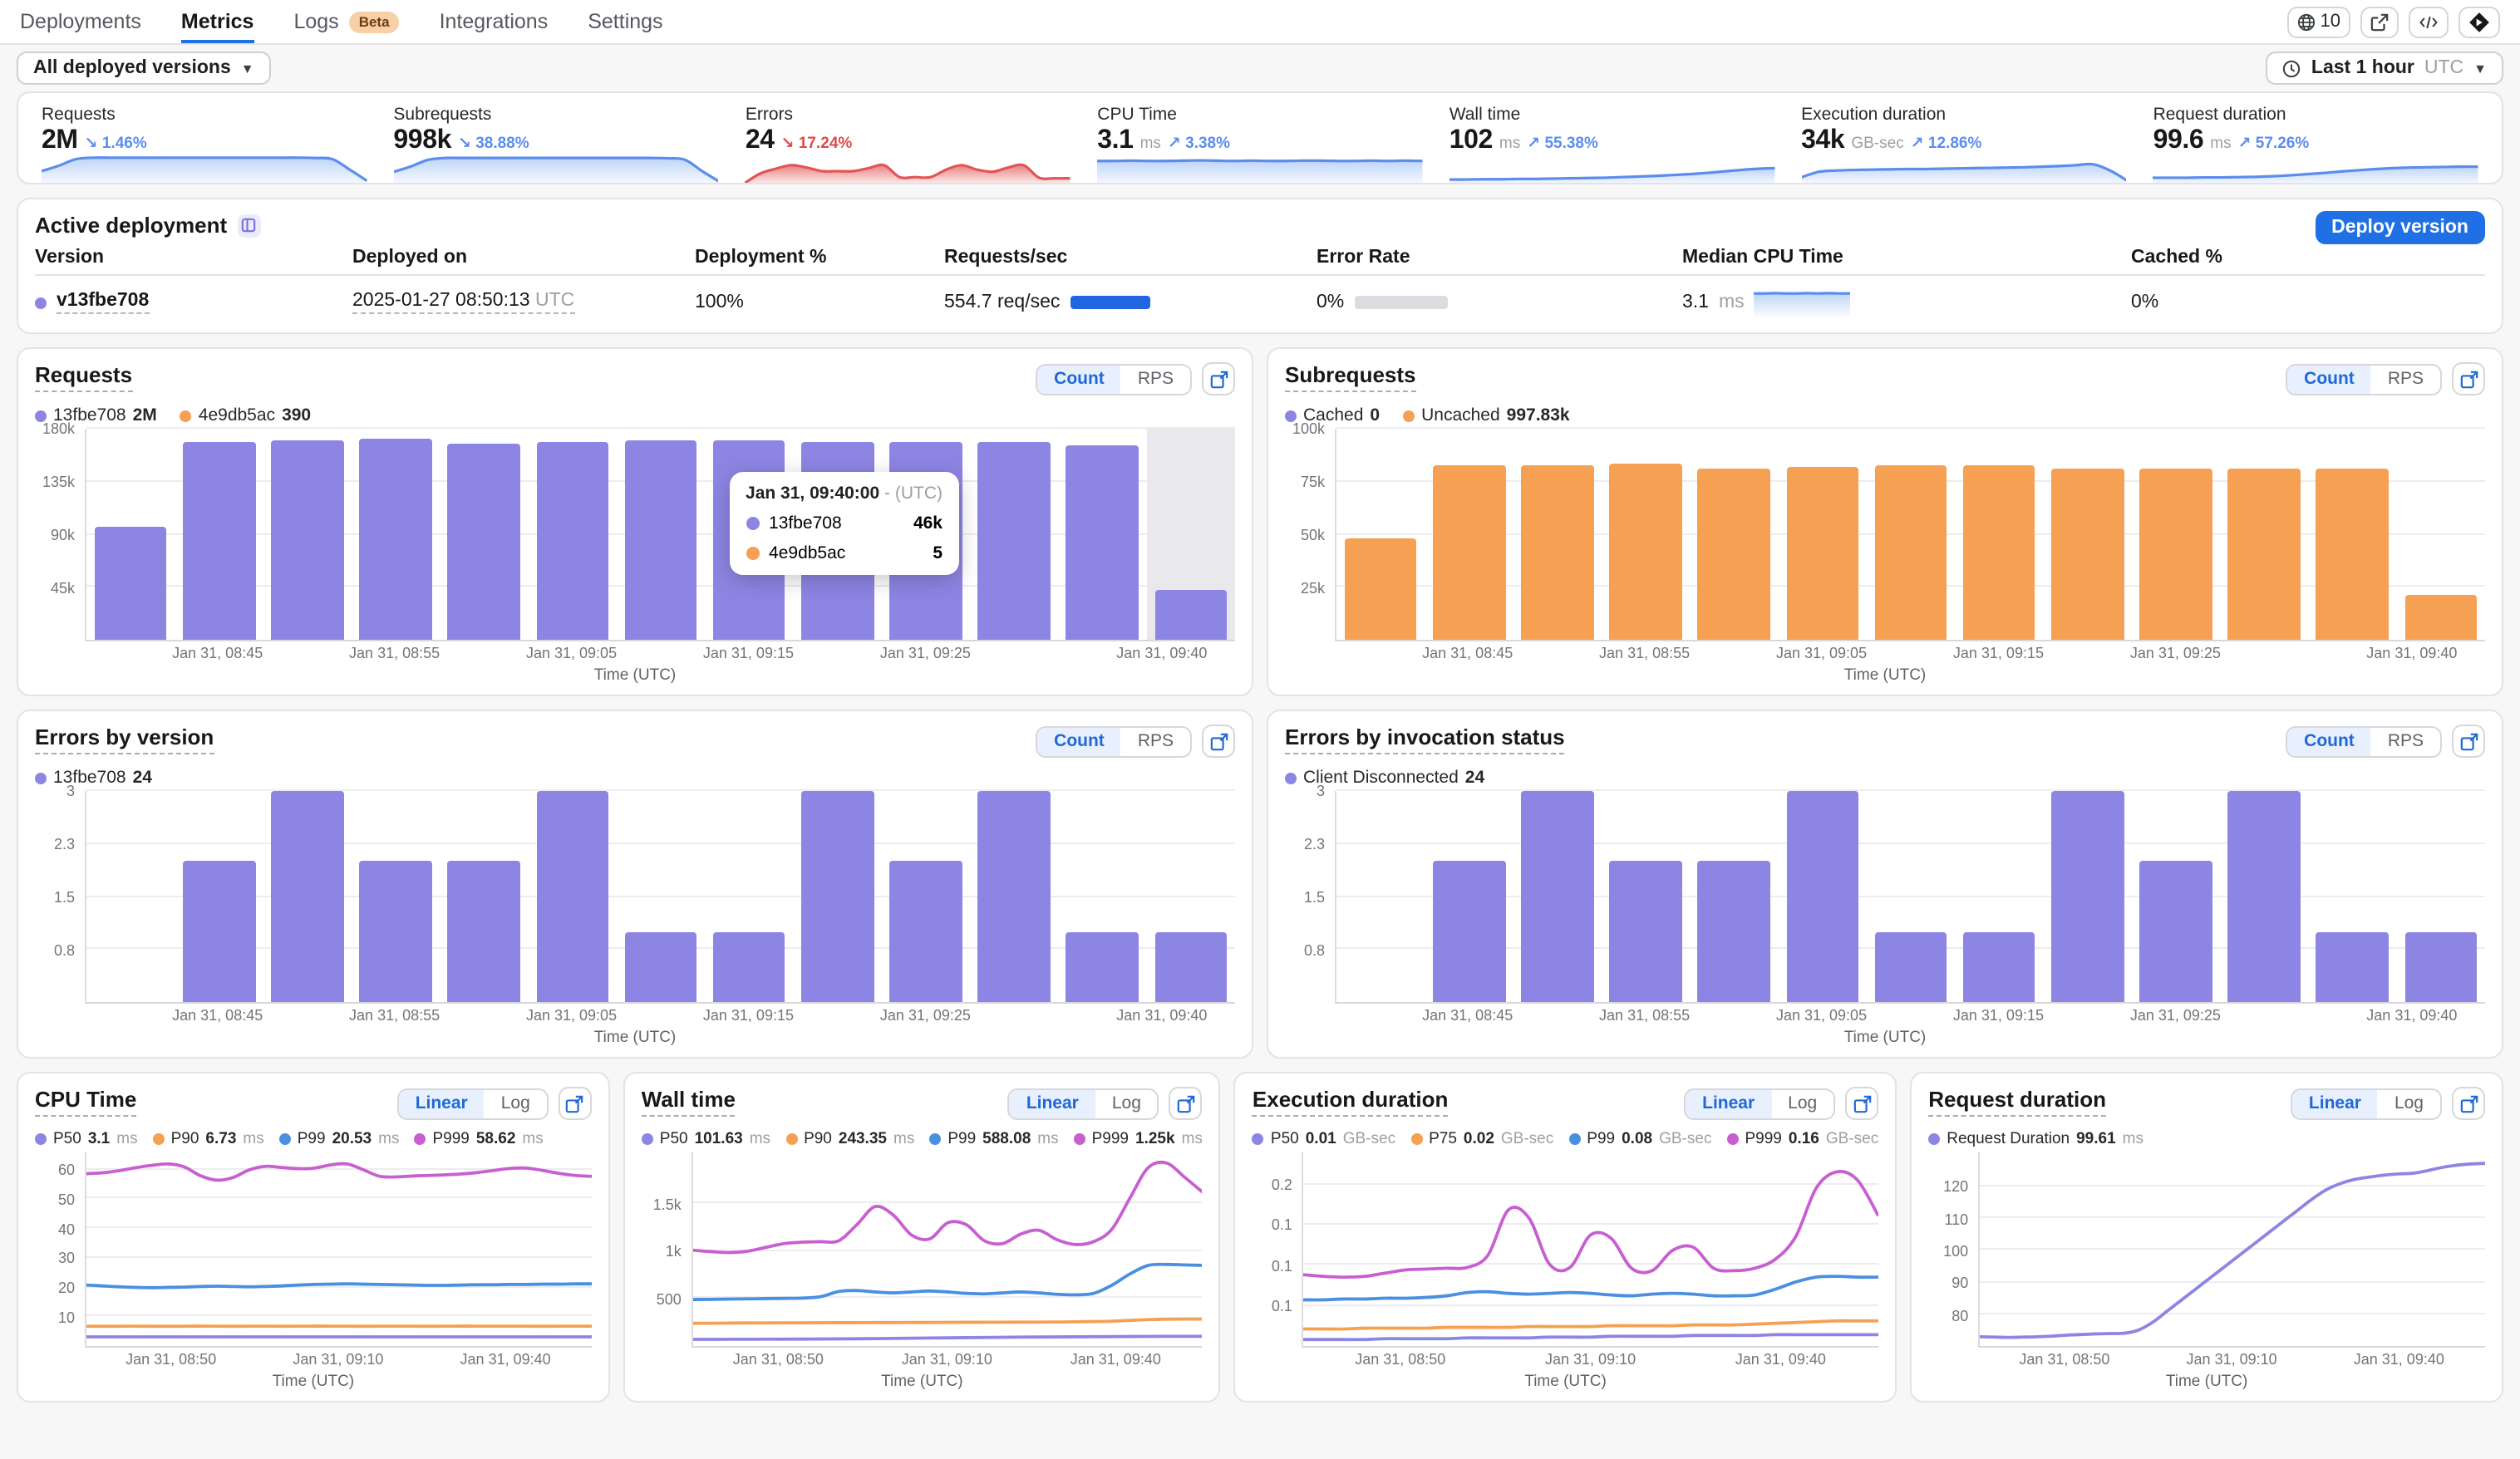 The image size is (2520, 1459). Describe the element at coordinates (705, 1139) in the screenshot. I see `legend-item: P50 101.63 ms` at that location.